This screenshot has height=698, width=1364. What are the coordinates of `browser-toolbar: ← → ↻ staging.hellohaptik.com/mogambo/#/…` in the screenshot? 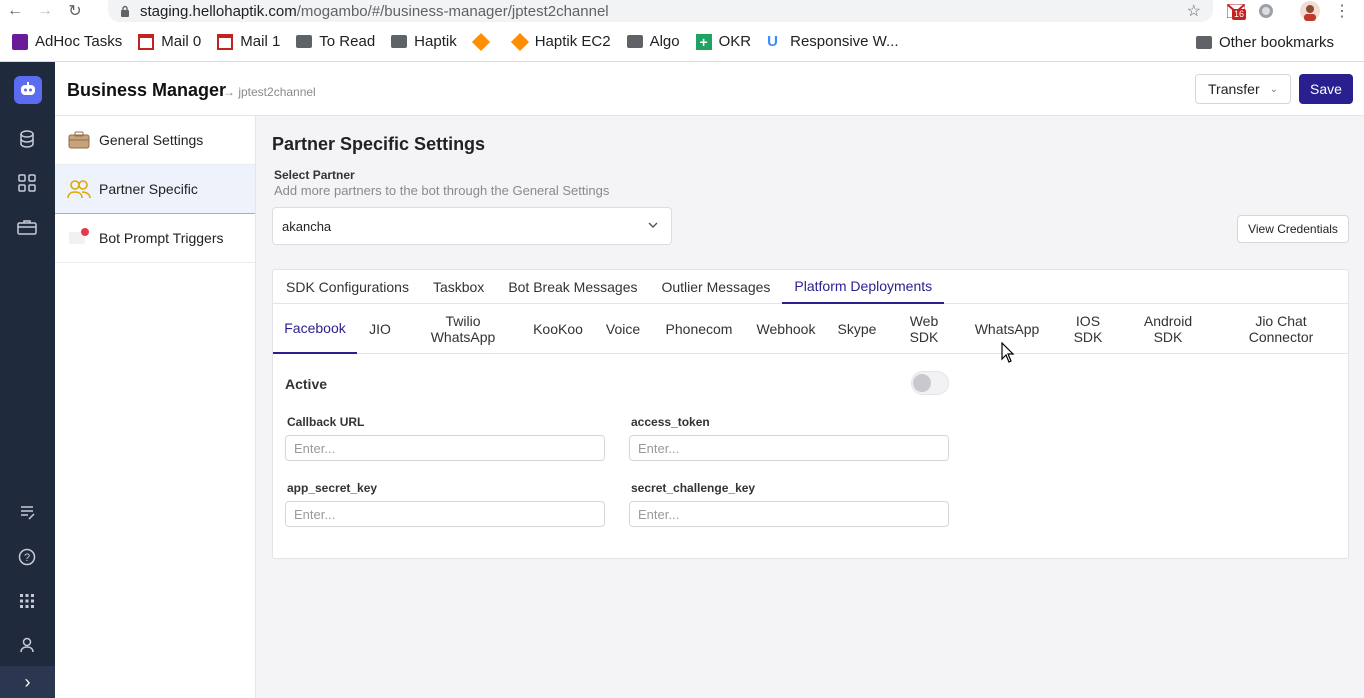 It's located at (682, 11).